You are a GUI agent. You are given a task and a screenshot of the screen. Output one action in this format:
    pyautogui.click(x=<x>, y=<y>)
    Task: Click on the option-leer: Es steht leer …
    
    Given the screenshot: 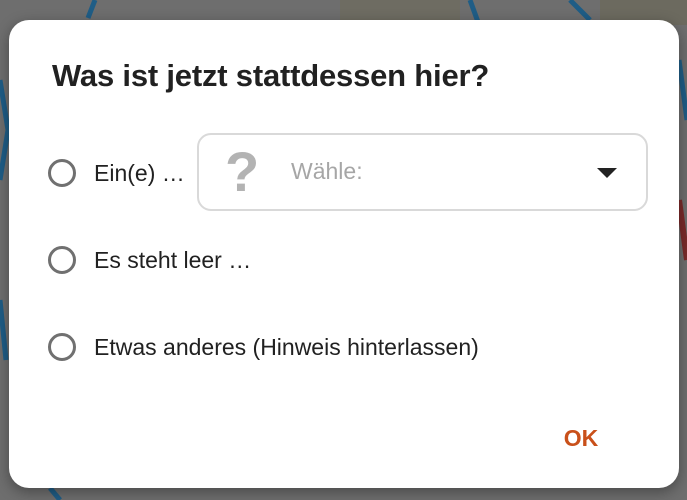 What is the action you would take?
    pyautogui.click(x=149, y=260)
    